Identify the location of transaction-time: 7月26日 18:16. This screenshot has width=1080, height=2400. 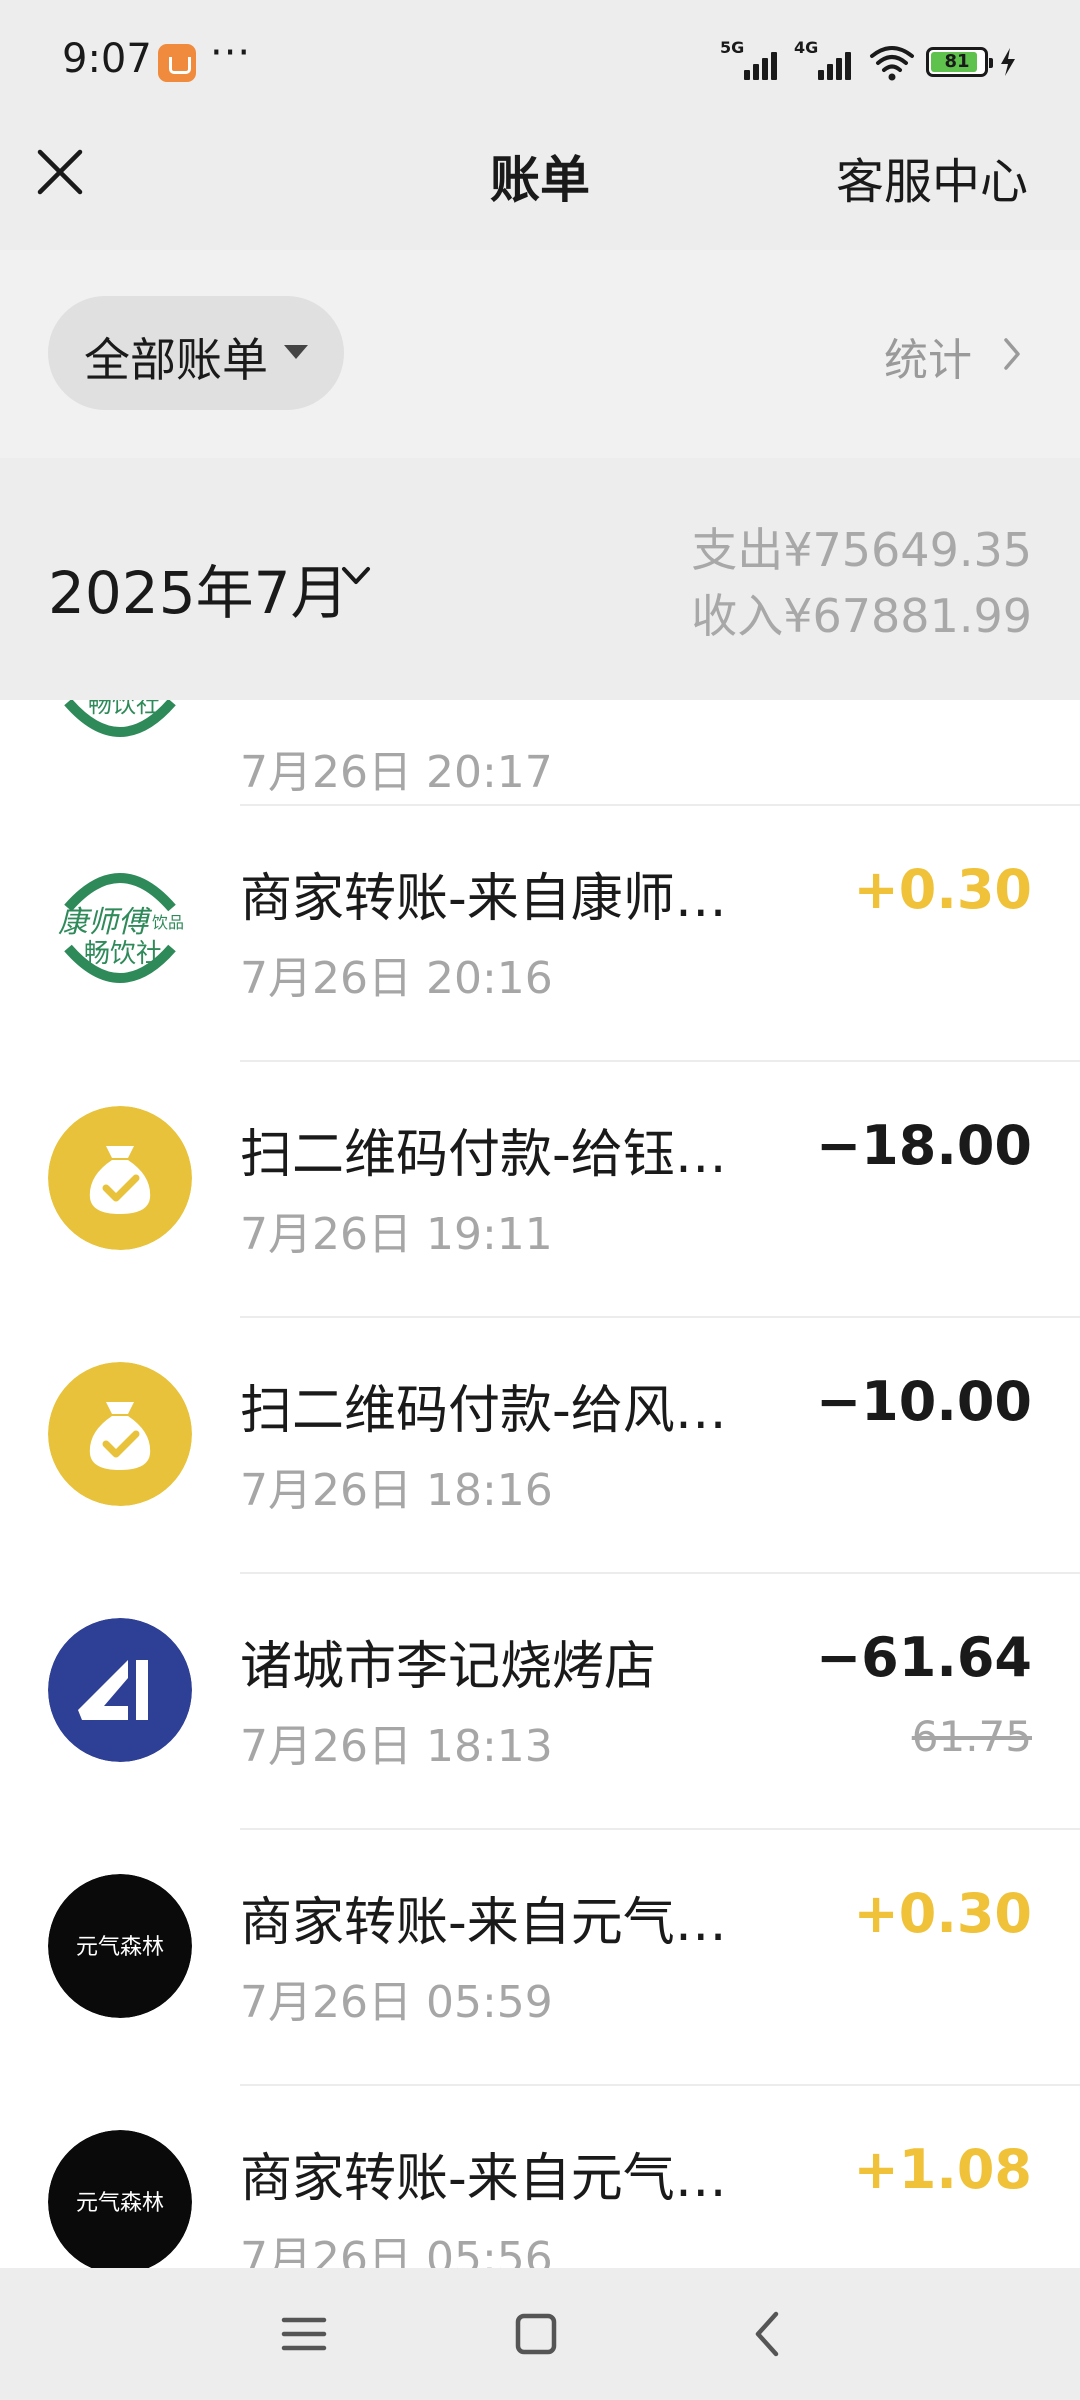
(396, 1490).